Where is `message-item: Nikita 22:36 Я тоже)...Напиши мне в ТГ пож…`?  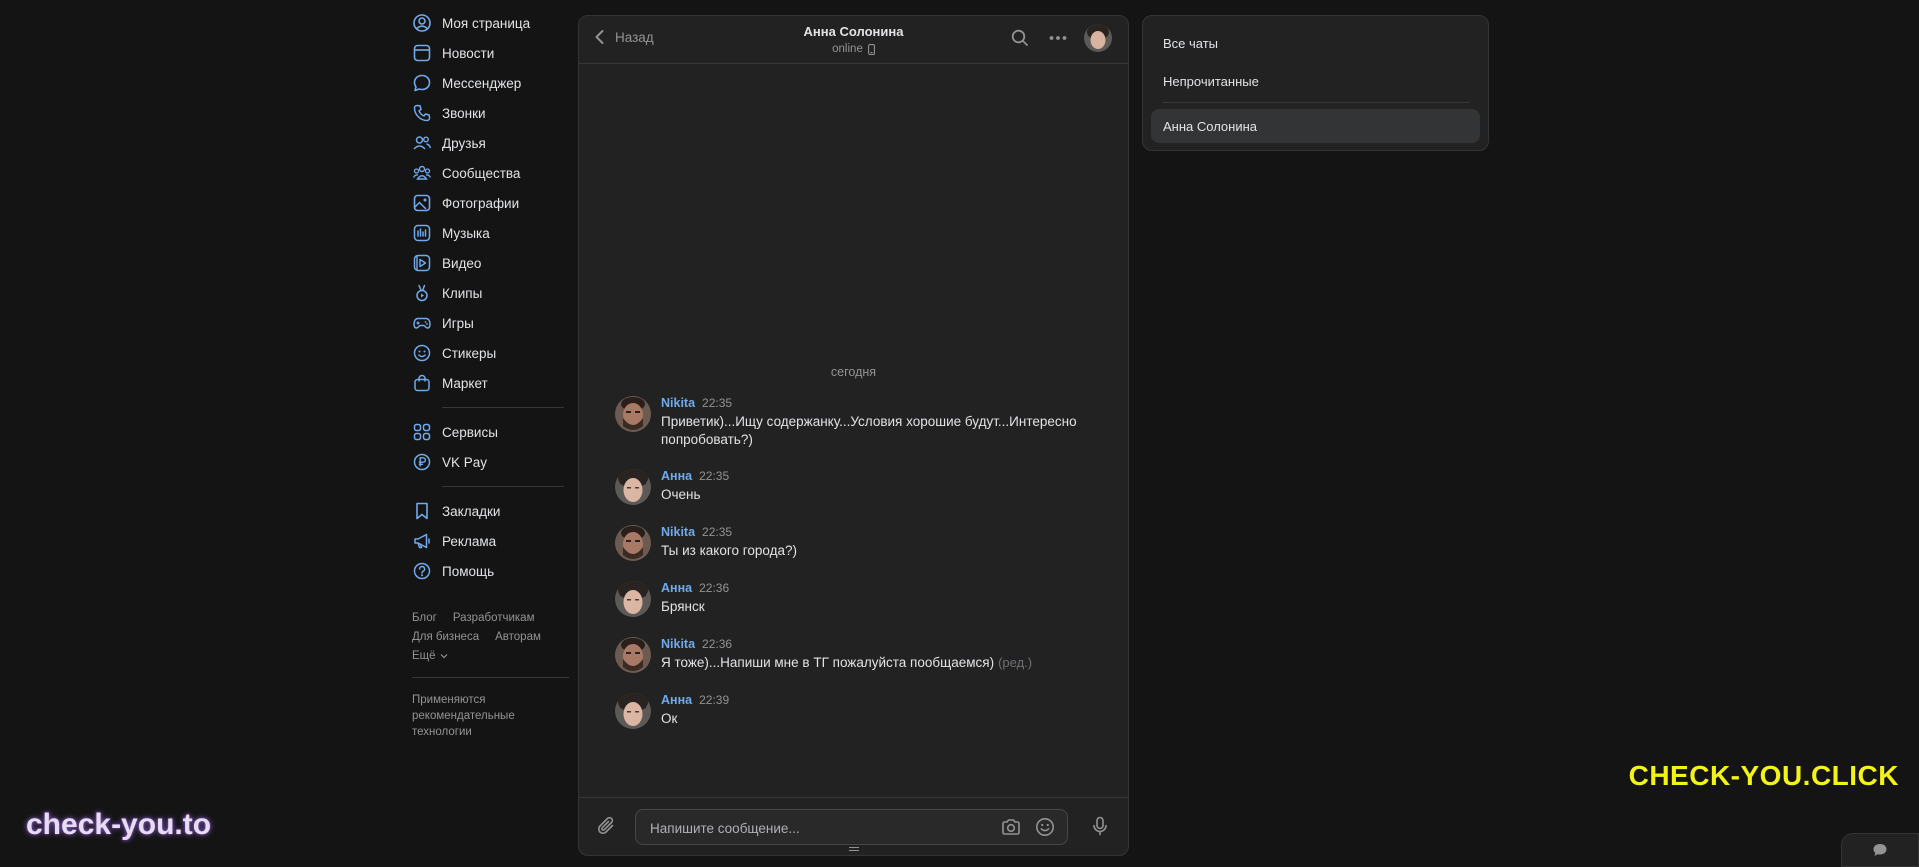
message-item: Nikita 22:36 Я тоже)...Напиши мне в ТГ пож… is located at coordinates (855, 655).